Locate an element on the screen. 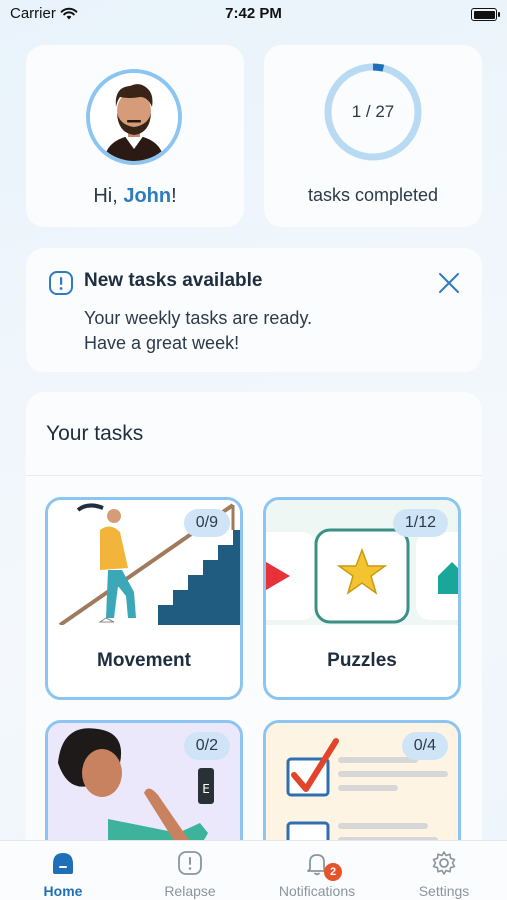 This screenshot has width=507, height=900. clock: 7:42 PM is located at coordinates (253, 13).